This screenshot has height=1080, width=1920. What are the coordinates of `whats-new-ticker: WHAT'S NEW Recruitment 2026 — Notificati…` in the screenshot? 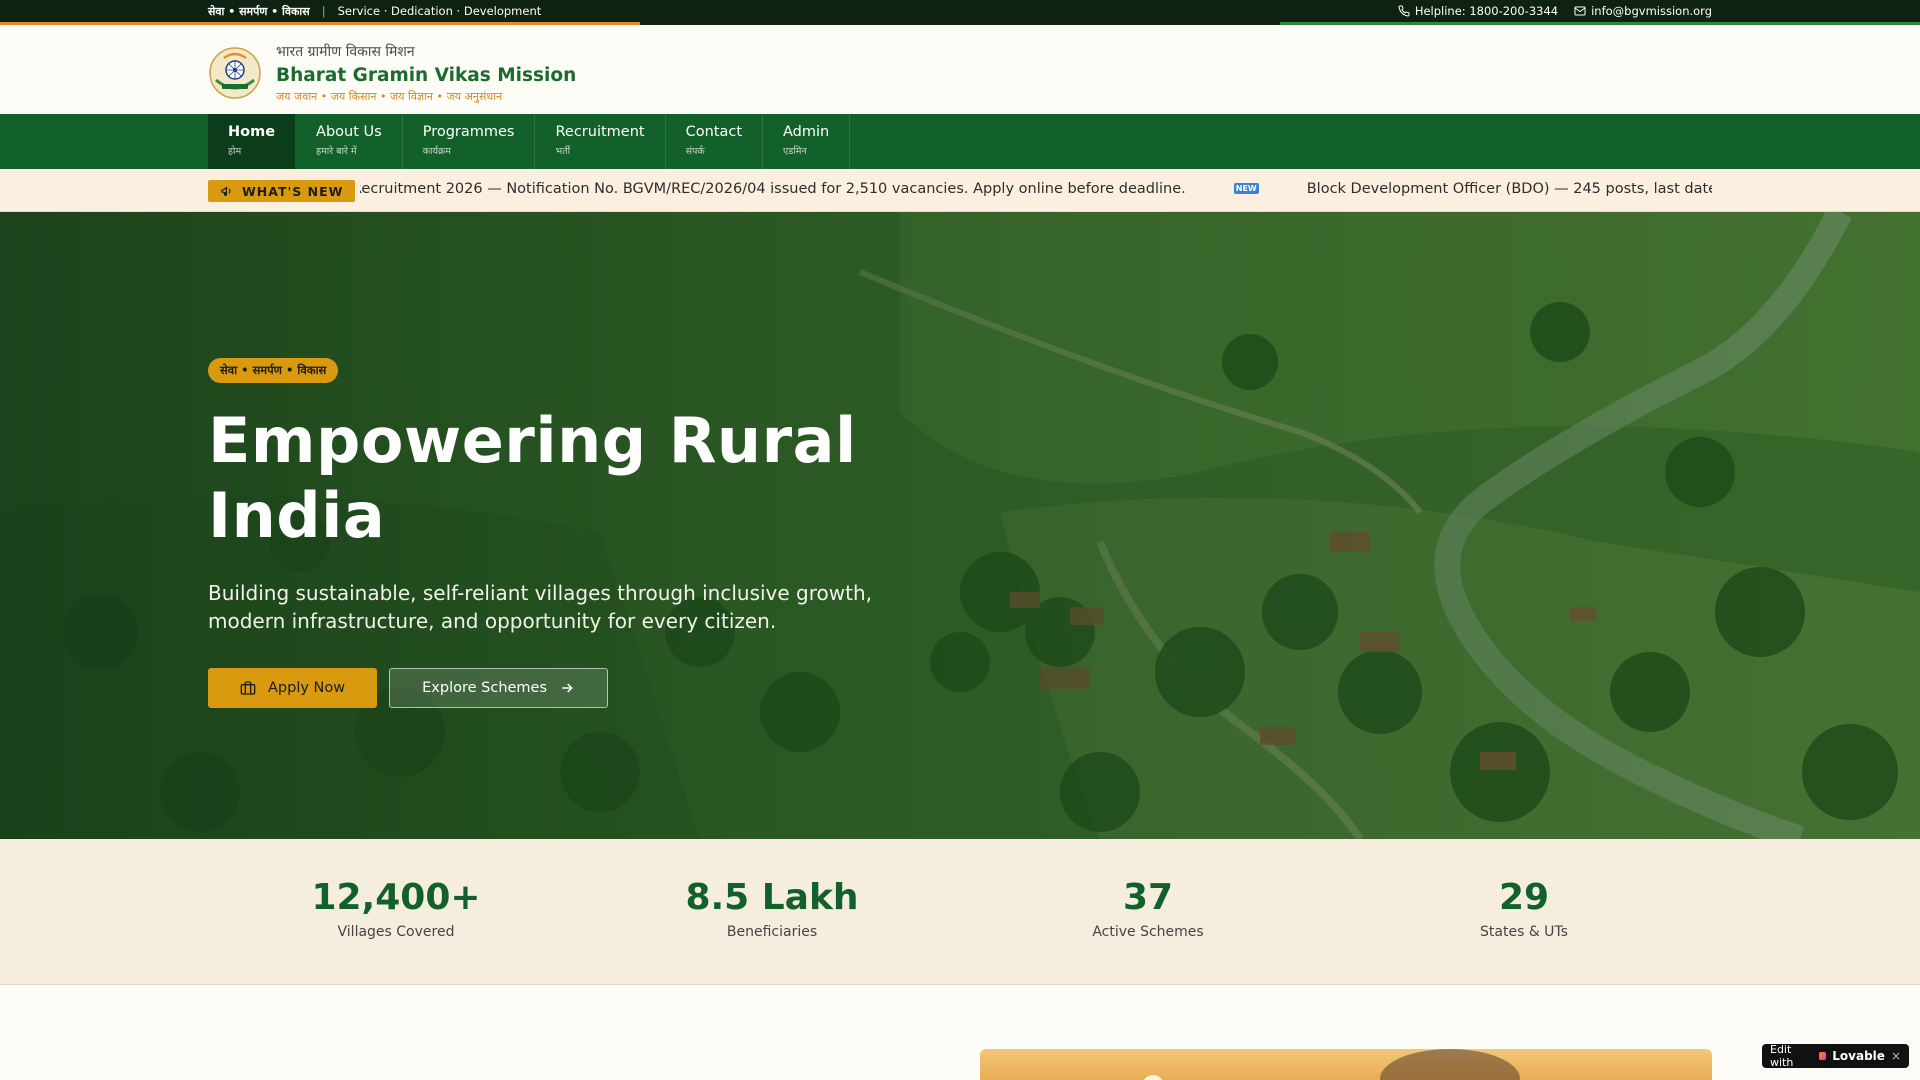 It's located at (960, 190).